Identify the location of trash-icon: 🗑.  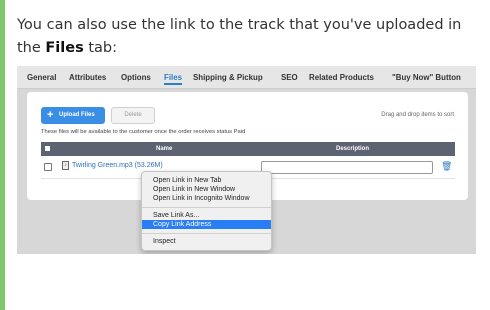
(446, 166).